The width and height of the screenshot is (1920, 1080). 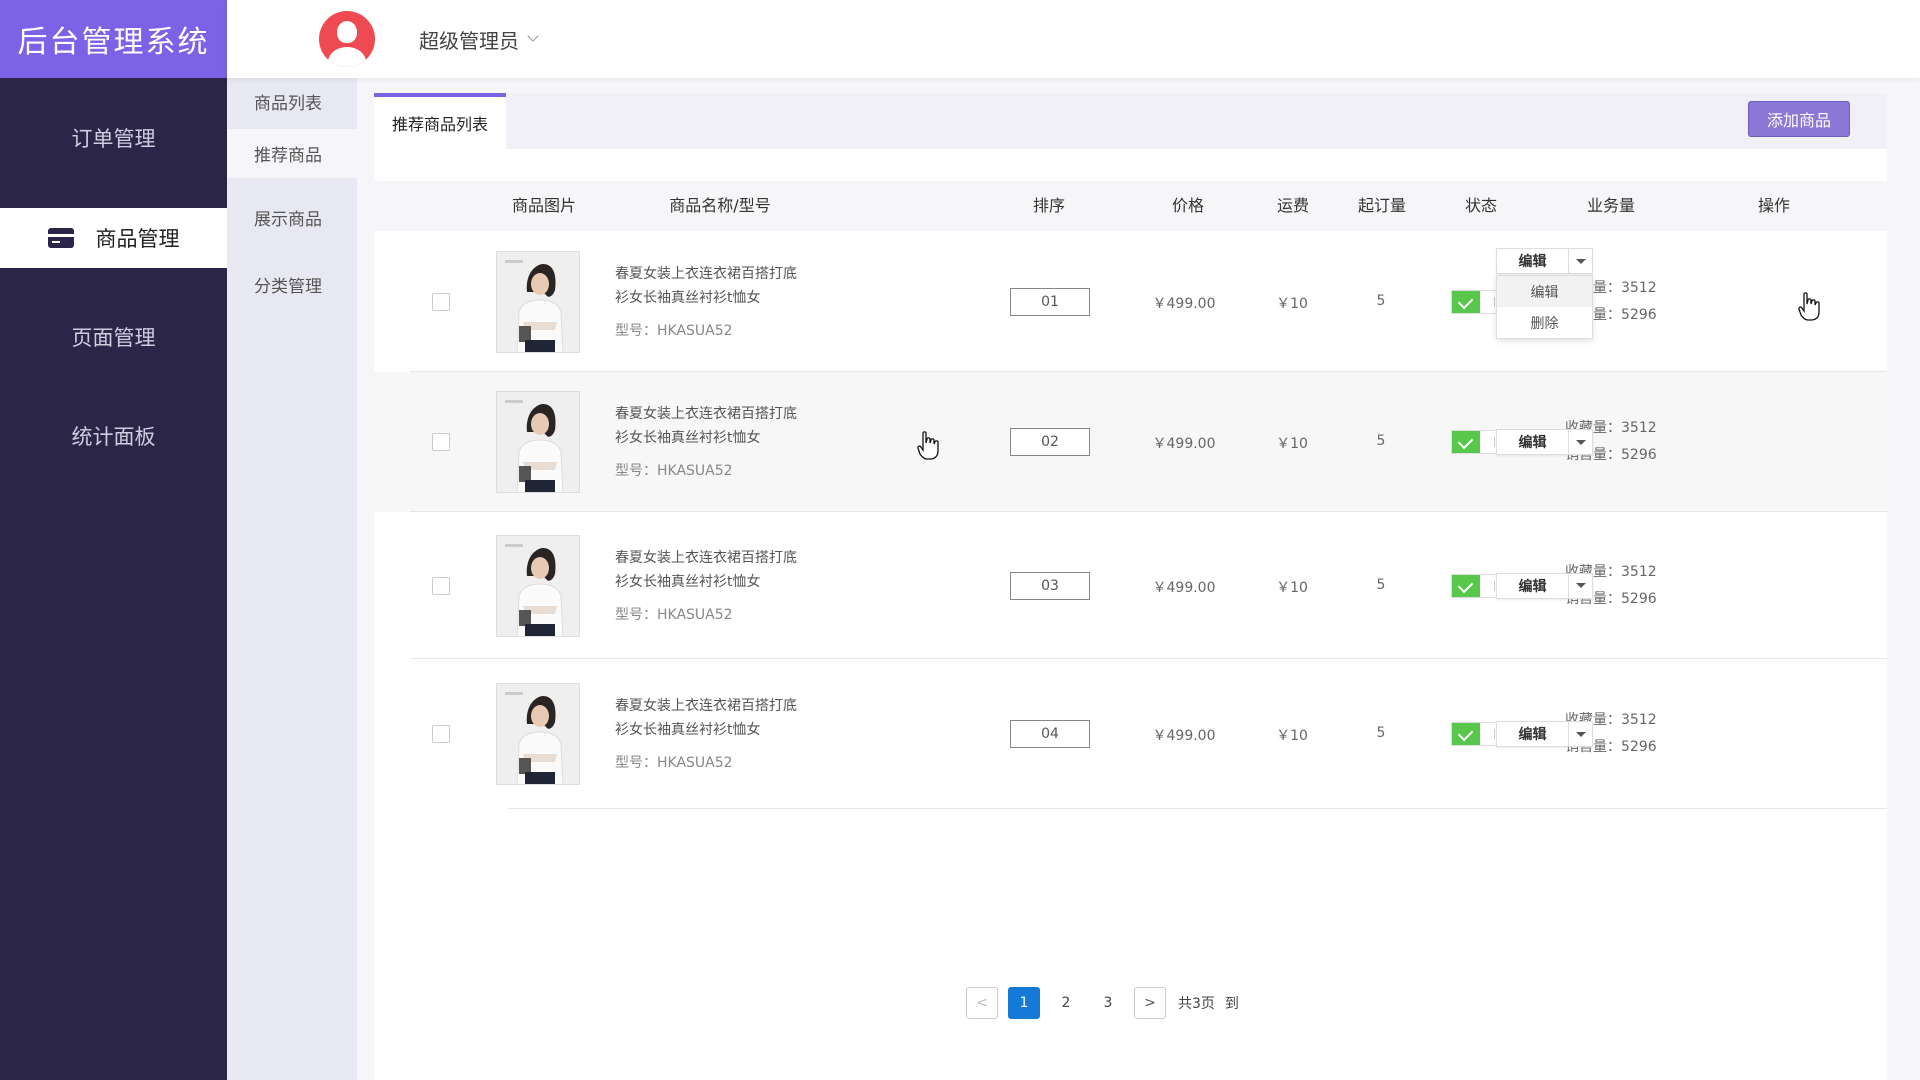 What do you see at coordinates (1544, 291) in the screenshot?
I see `dropdown-option-edit: 编辑` at bounding box center [1544, 291].